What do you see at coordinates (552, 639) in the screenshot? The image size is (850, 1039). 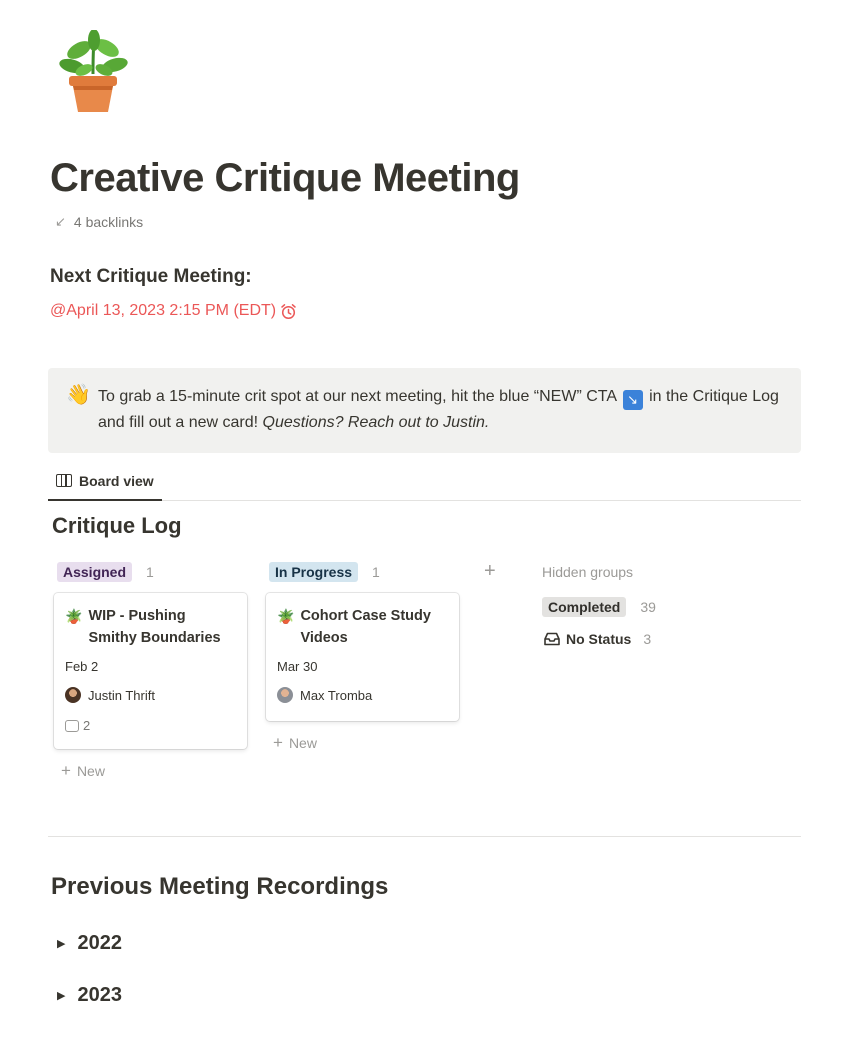 I see `inbox-icon` at bounding box center [552, 639].